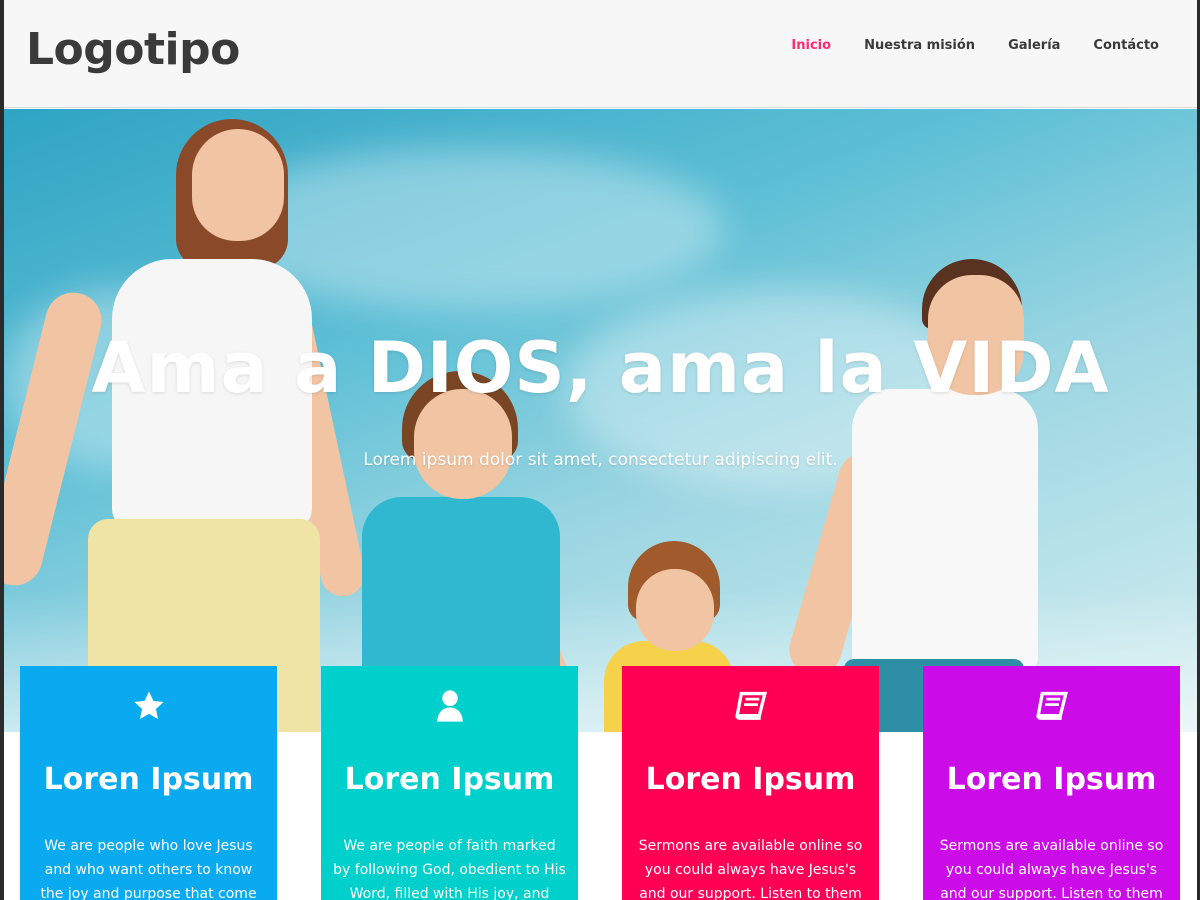  What do you see at coordinates (811, 45) in the screenshot?
I see `nav-item-inicio: Inicio` at bounding box center [811, 45].